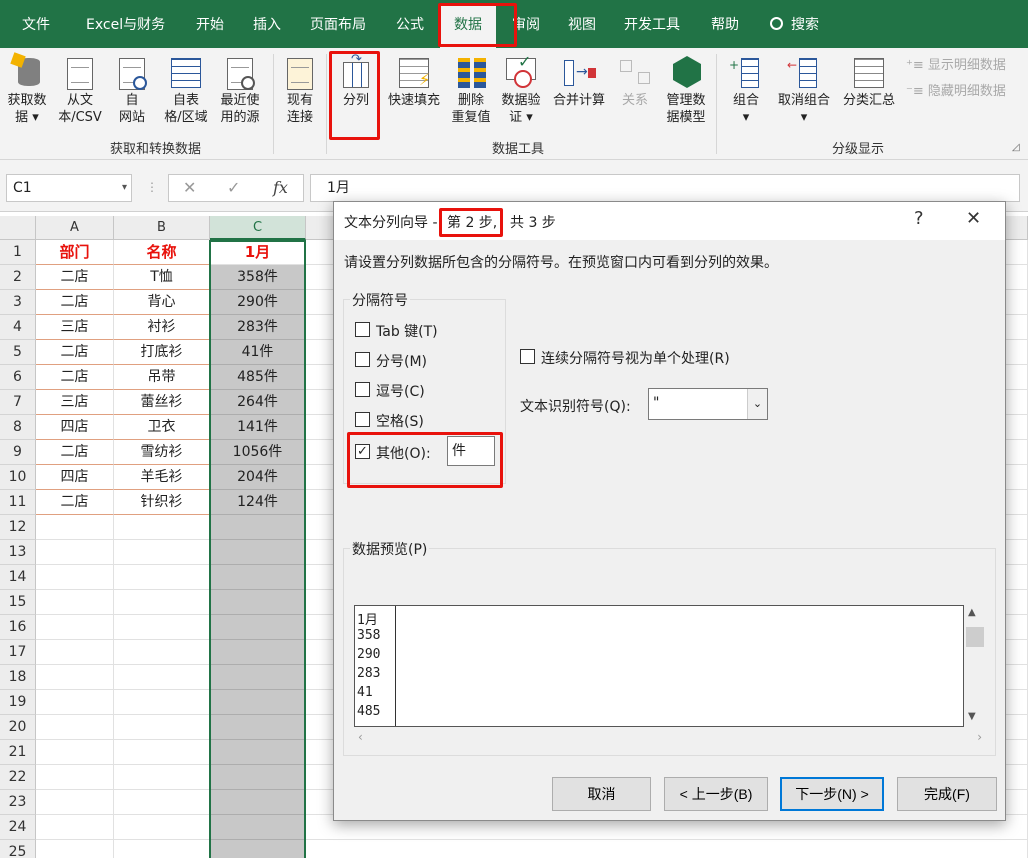 Image resolution: width=1028 pixels, height=858 pixels. I want to click on row-header: 10, so click(18, 477).